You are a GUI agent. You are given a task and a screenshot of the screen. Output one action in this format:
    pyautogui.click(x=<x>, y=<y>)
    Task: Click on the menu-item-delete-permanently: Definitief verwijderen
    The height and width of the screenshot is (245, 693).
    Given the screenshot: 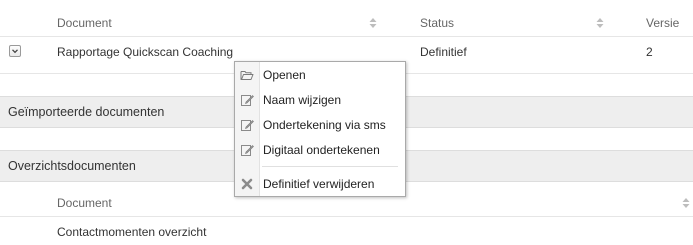 What is the action you would take?
    pyautogui.click(x=320, y=184)
    